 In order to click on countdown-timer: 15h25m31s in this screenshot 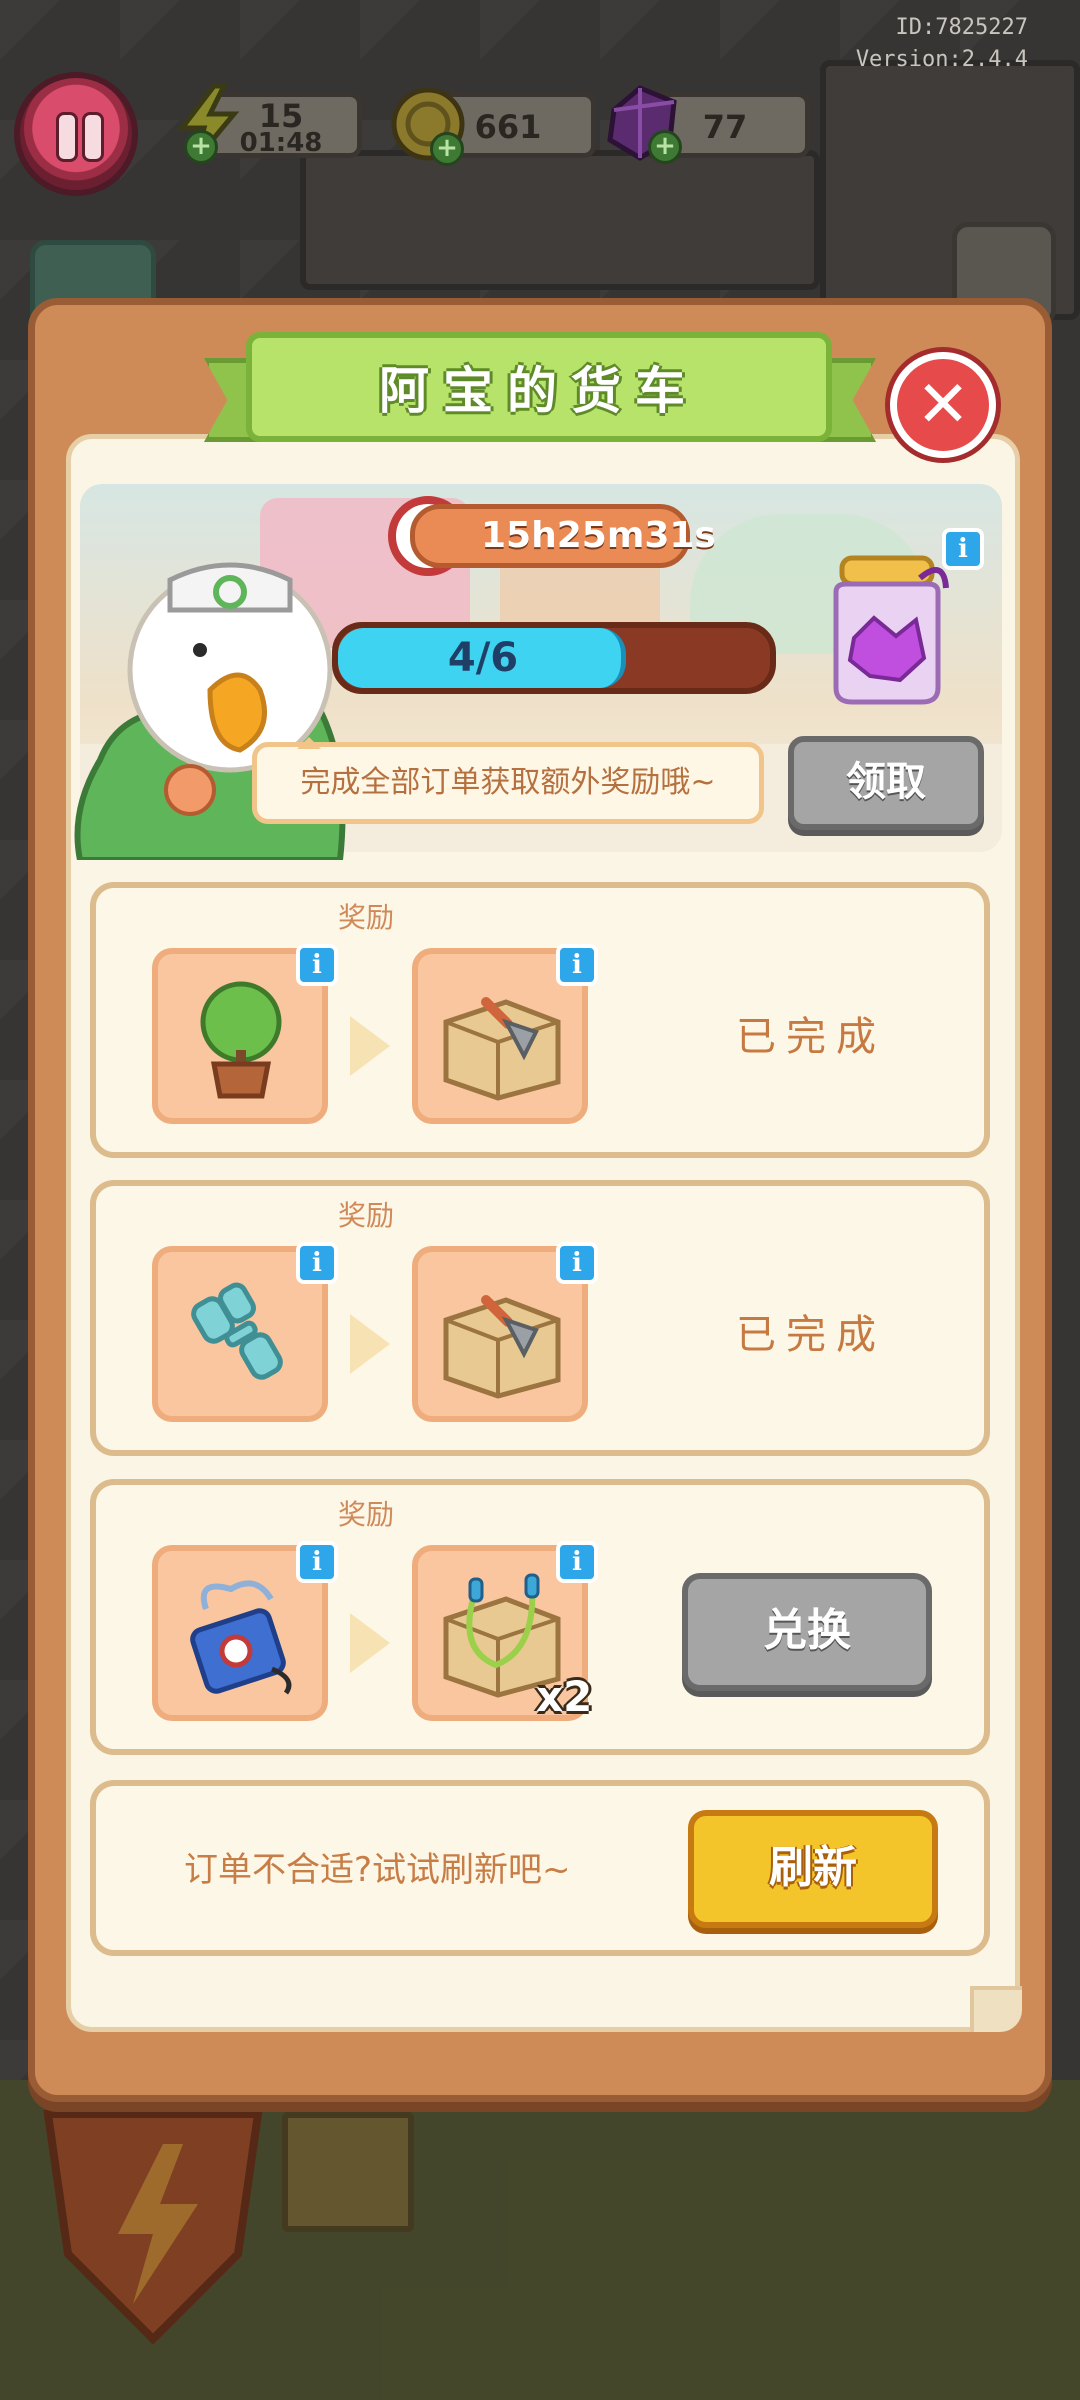, I will do `click(563, 536)`.